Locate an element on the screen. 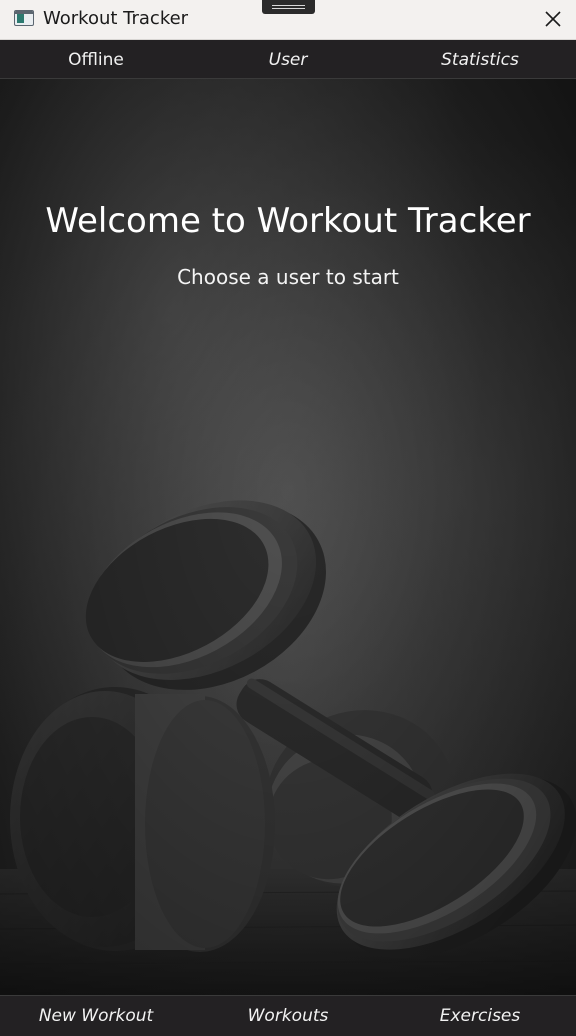 This screenshot has height=1036, width=576. close-button is located at coordinates (553, 19).